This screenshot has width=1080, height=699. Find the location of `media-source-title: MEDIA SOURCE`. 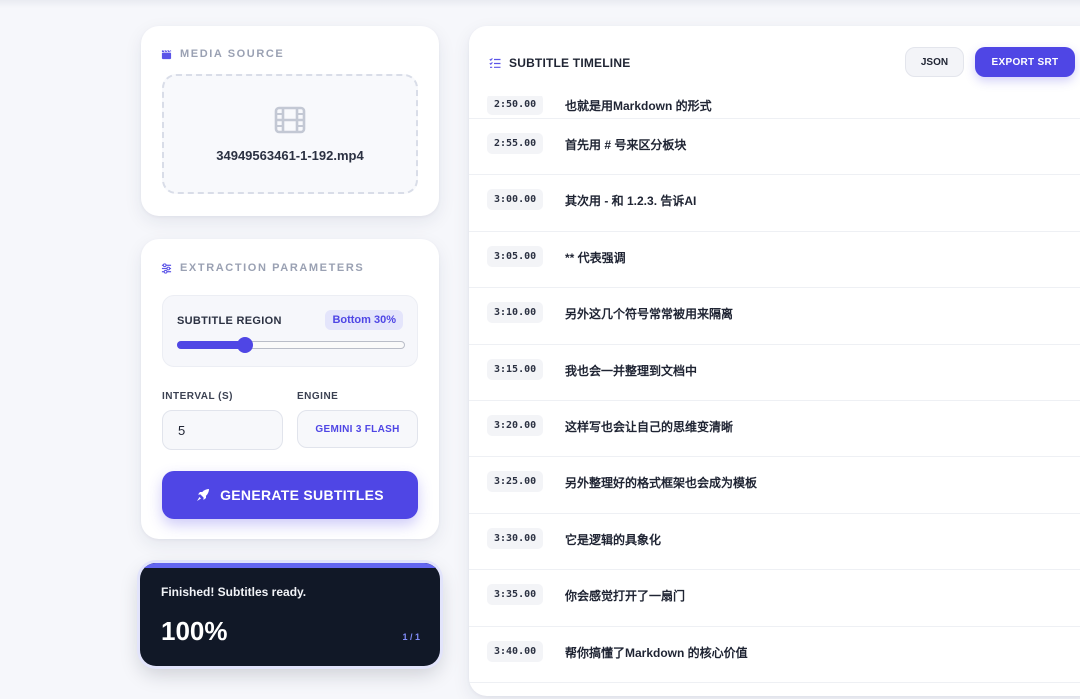

media-source-title: MEDIA SOURCE is located at coordinates (232, 54).